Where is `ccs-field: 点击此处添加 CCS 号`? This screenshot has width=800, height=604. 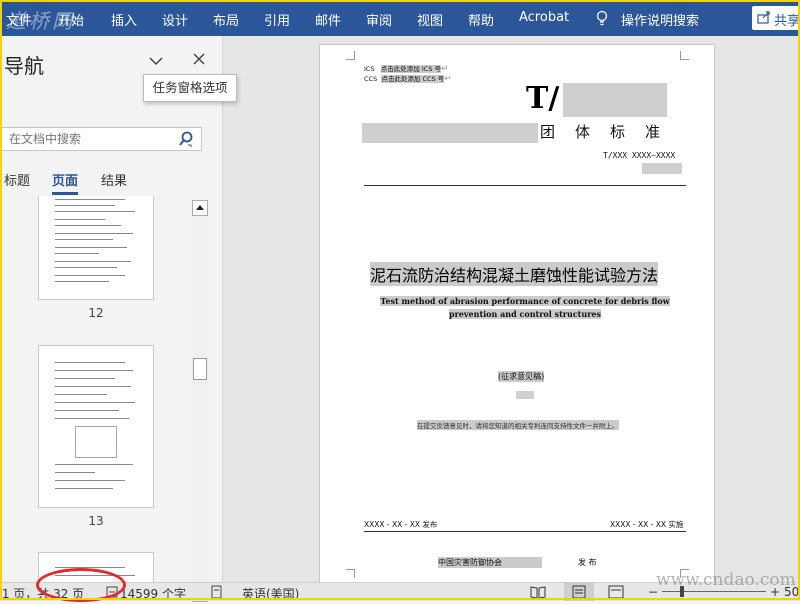 ccs-field: 点击此处添加 CCS 号 is located at coordinates (413, 79).